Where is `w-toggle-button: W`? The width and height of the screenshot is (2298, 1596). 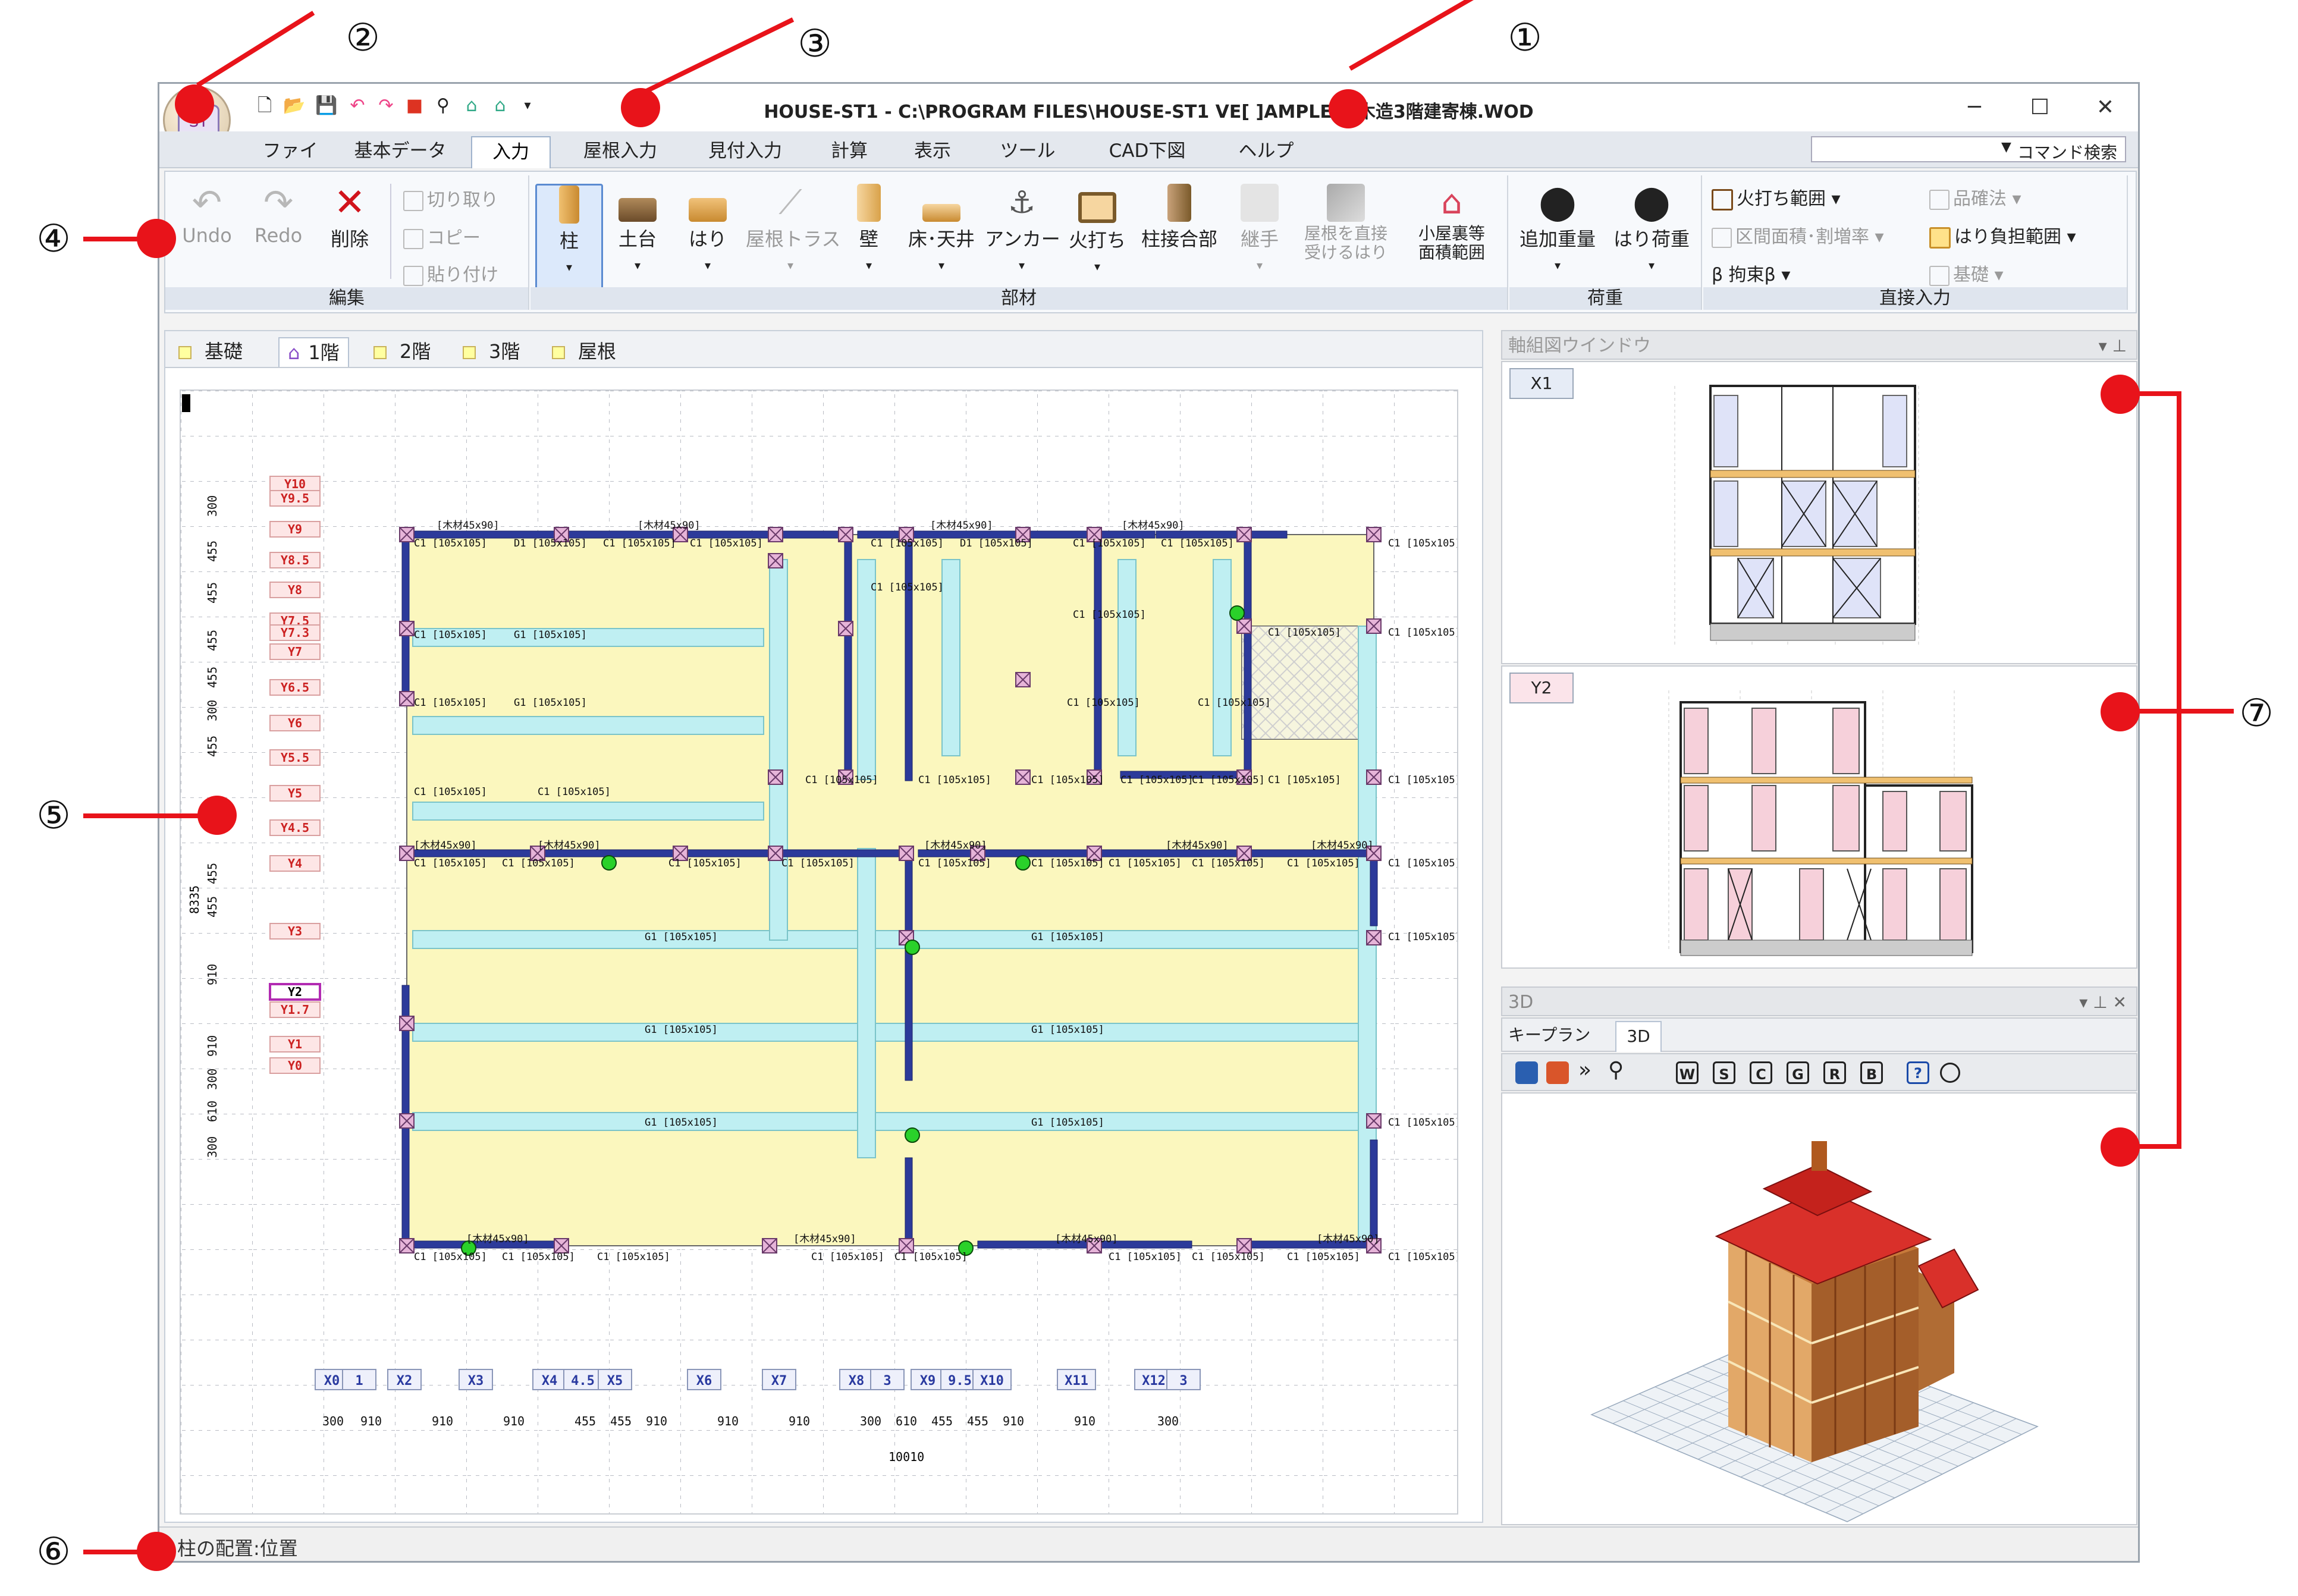
w-toggle-button: W is located at coordinates (1688, 1072).